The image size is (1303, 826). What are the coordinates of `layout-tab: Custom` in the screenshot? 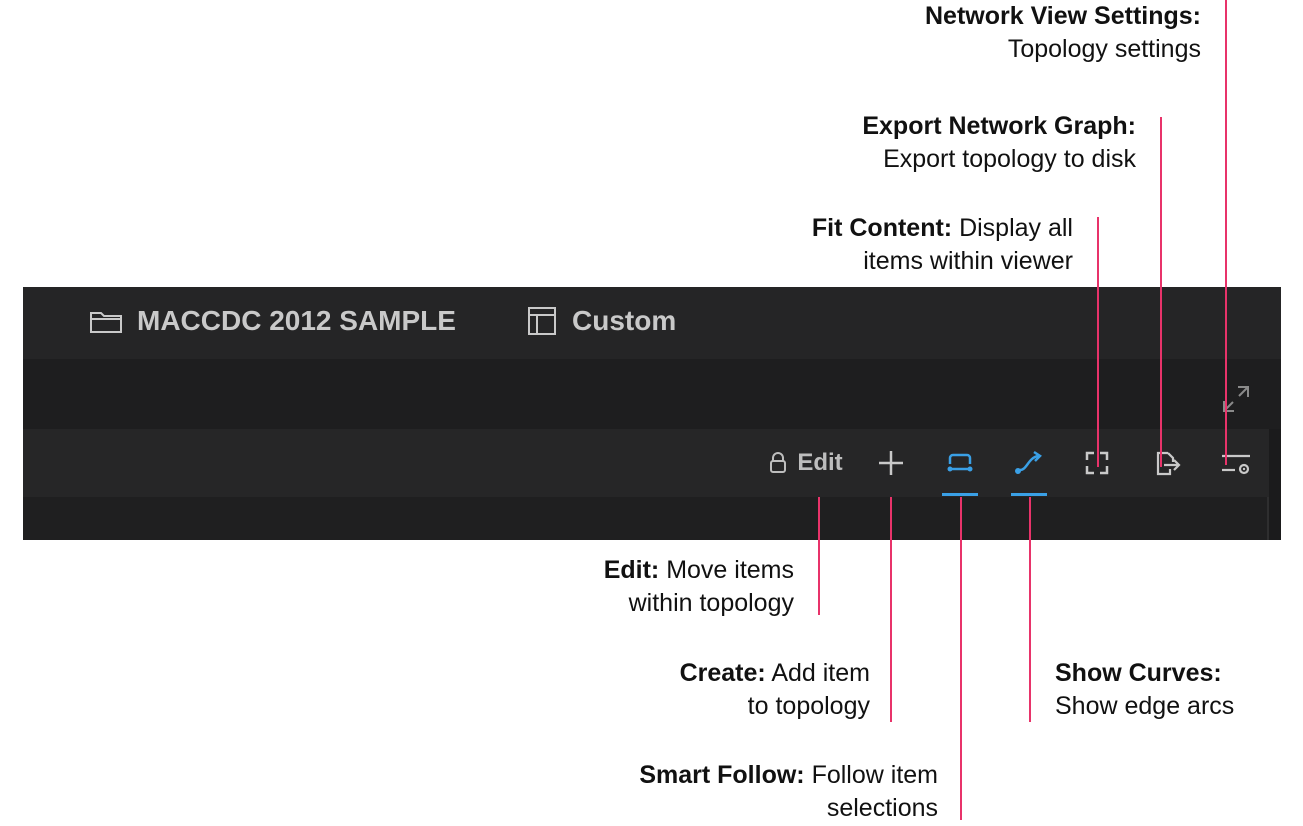 It's located at (601, 321).